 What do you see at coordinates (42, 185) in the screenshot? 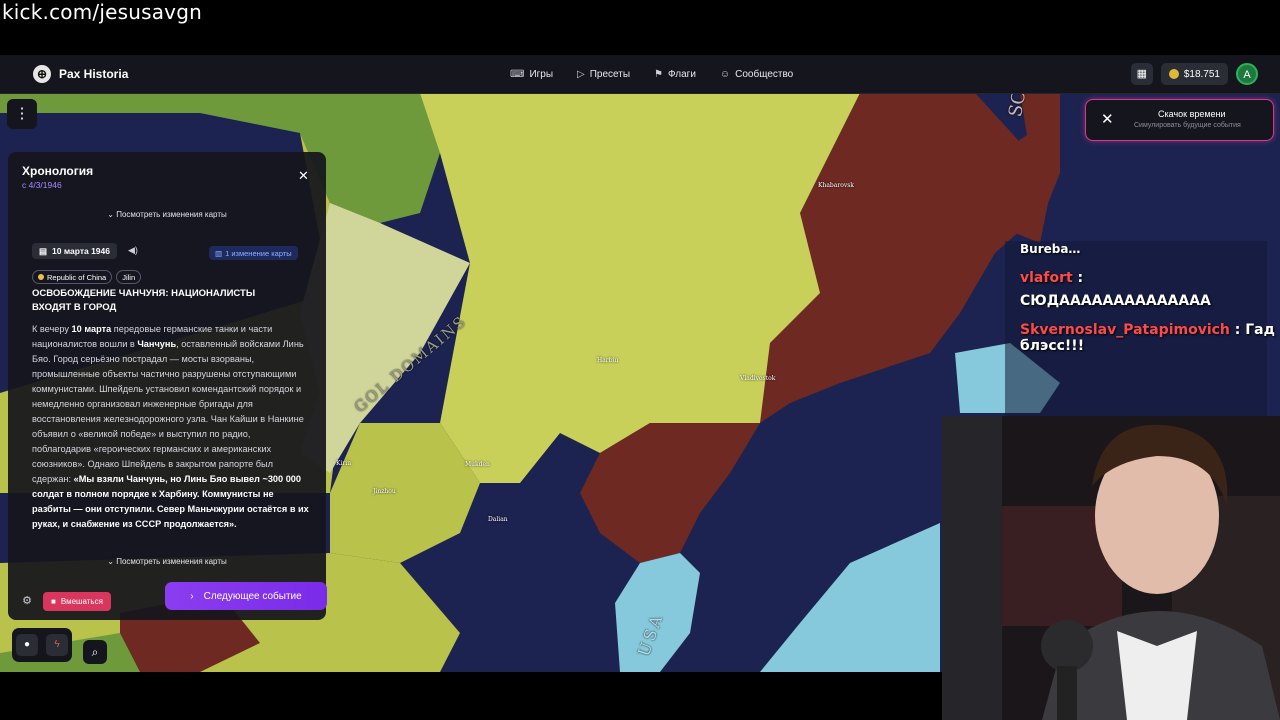
I see `panel-since-date: с 4/3/1946` at bounding box center [42, 185].